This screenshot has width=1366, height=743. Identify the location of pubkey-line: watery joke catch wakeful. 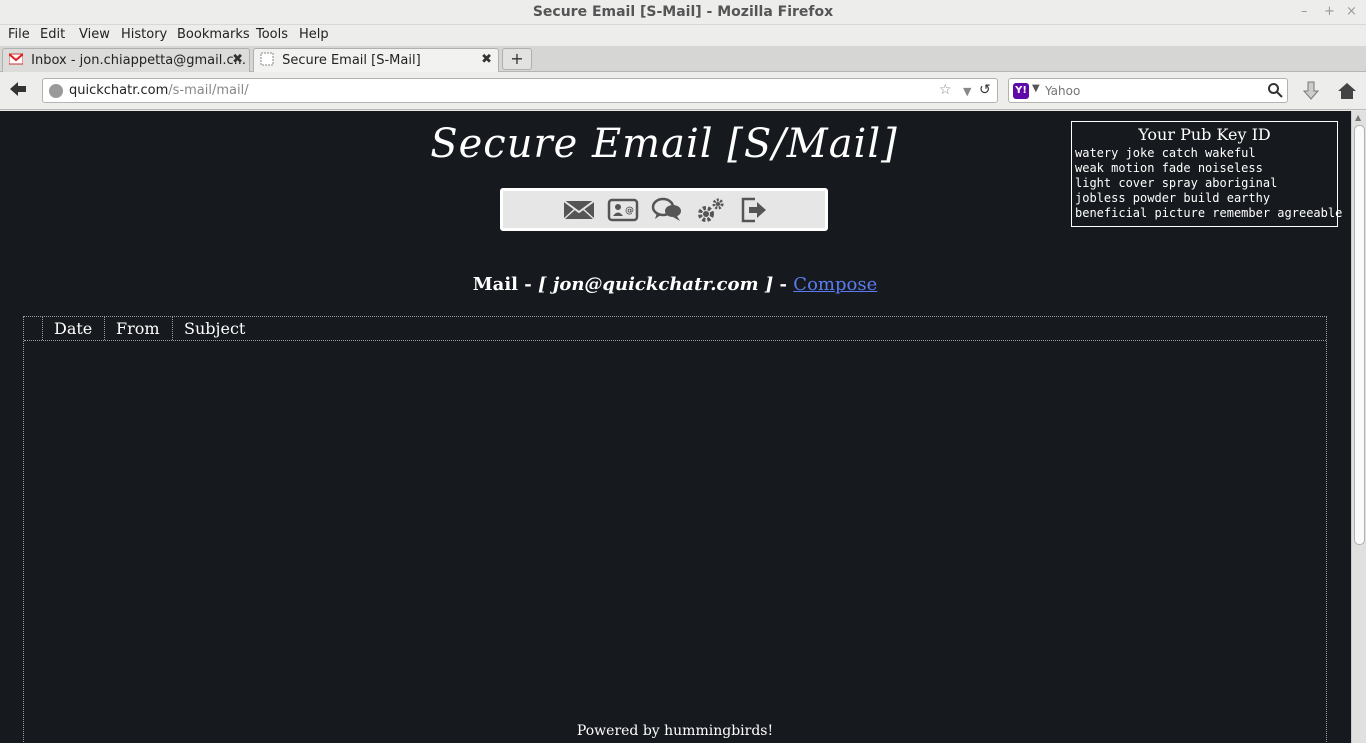
(1165, 153).